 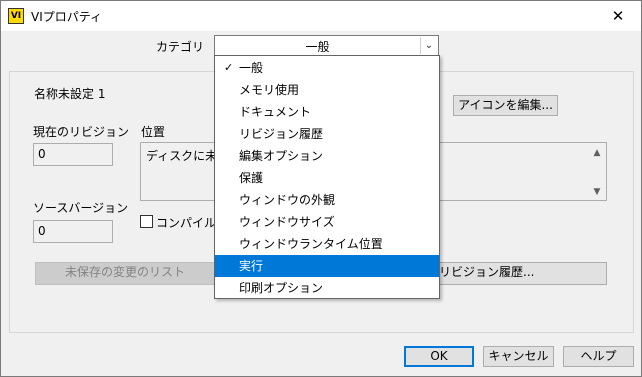 What do you see at coordinates (317, 47) in the screenshot?
I see `category-selected-value: 一般` at bounding box center [317, 47].